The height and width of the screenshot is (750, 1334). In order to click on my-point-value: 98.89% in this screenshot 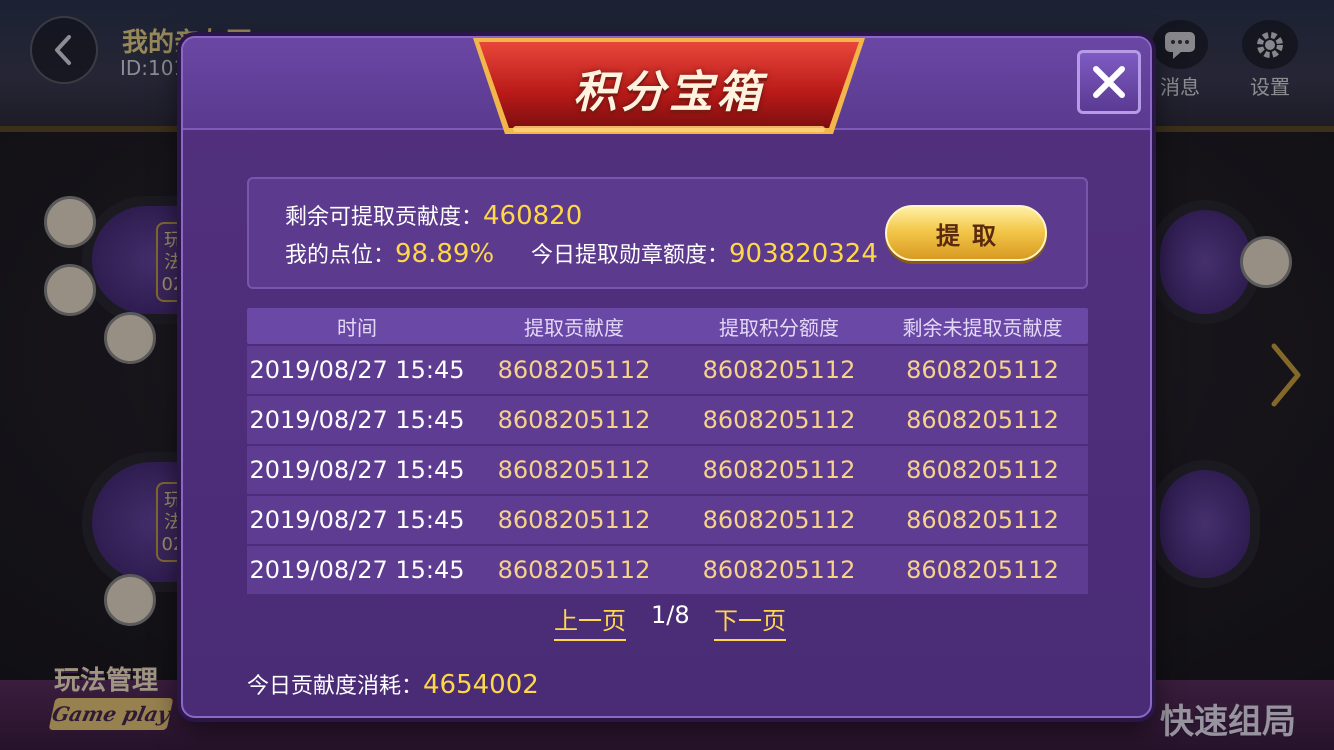, I will do `click(445, 254)`.